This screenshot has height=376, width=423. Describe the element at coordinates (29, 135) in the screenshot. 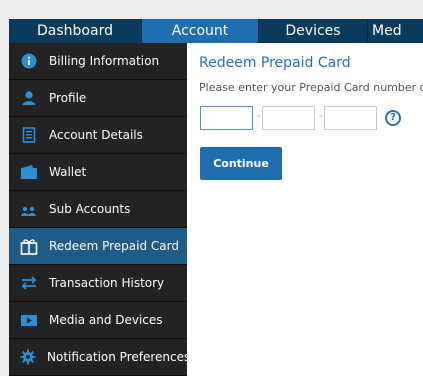

I see `document-icon` at that location.